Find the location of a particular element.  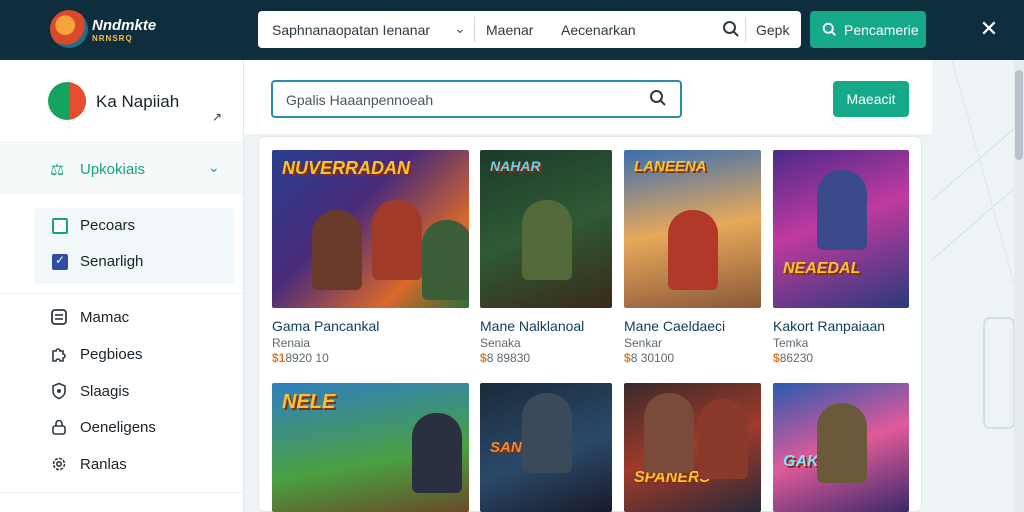

game-thumbnail: SANNERS is located at coordinates (546, 447).